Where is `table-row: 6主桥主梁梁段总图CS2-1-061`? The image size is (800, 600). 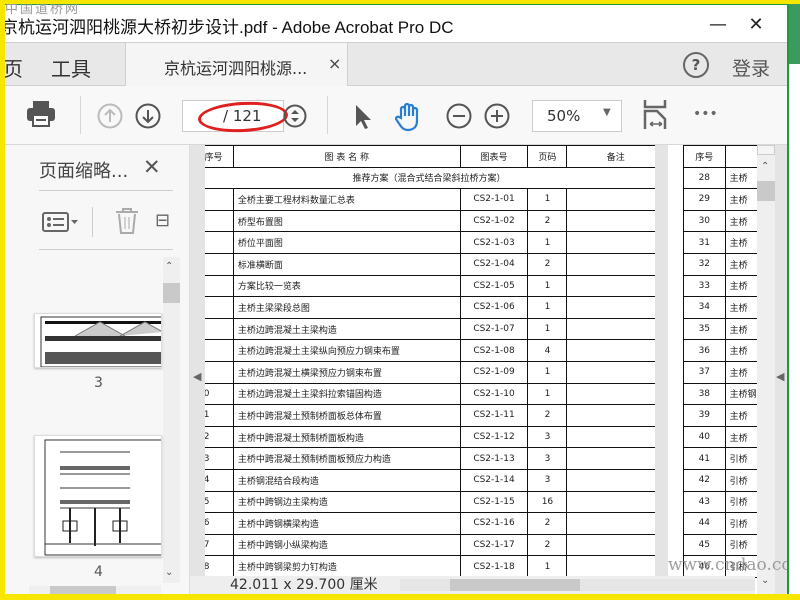 table-row: 6主桥主梁梁段总图CS2-1-061 is located at coordinates (430, 307).